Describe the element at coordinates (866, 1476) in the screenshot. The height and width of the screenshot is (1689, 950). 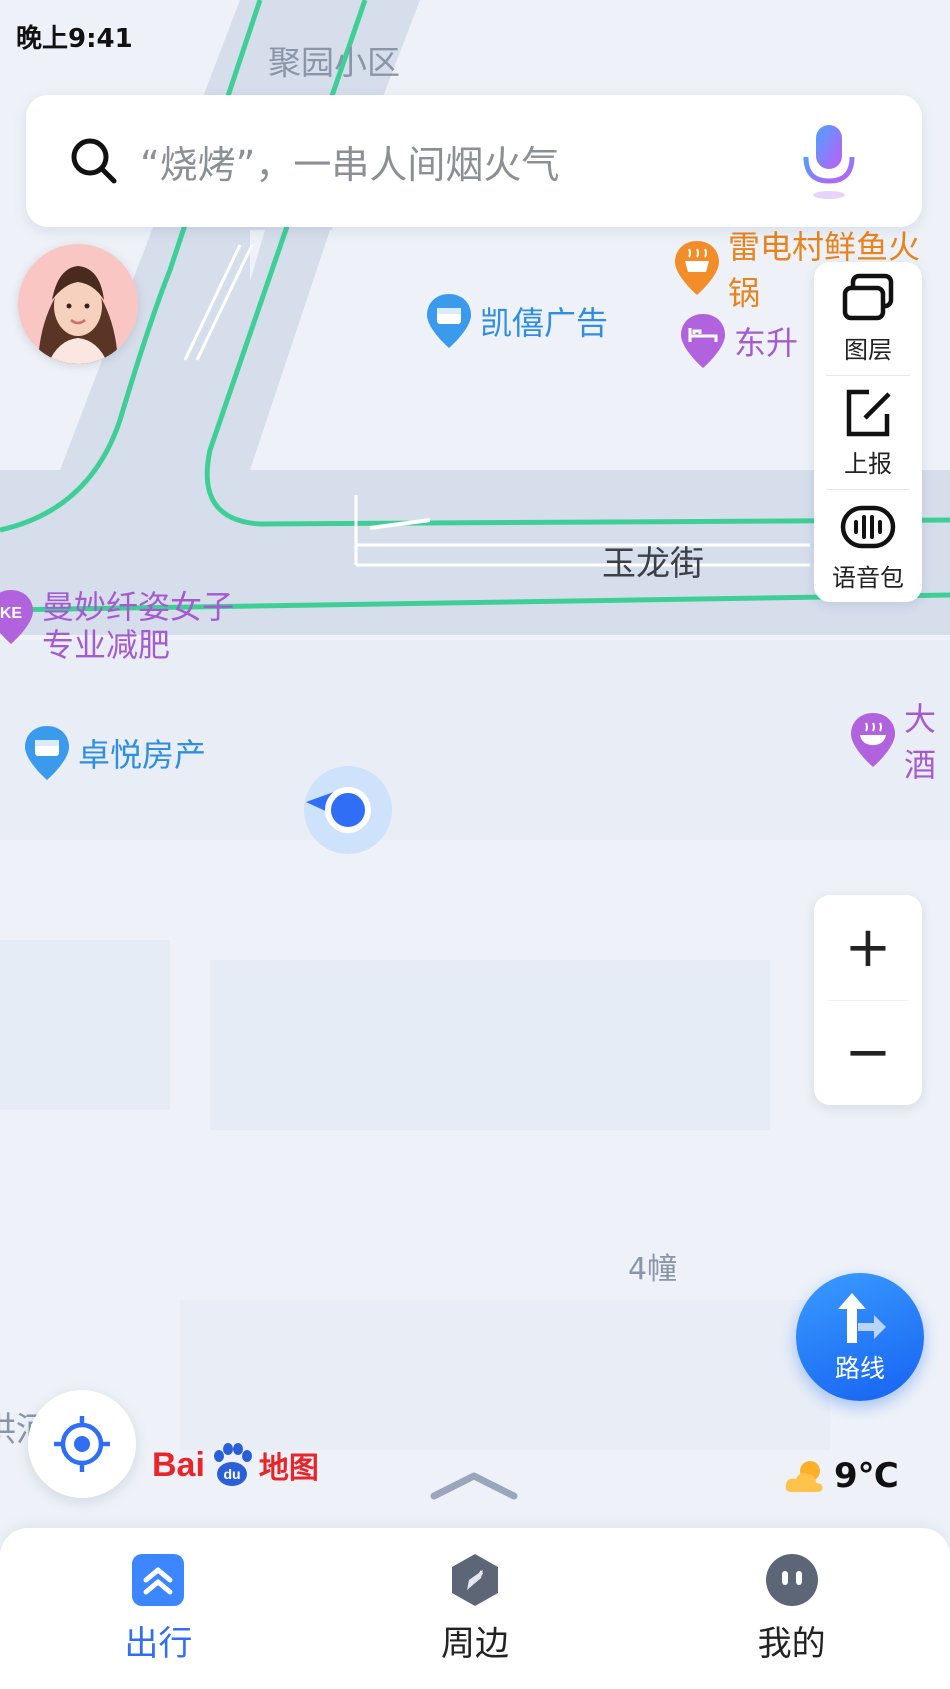
I see `temperature-text: 9℃` at that location.